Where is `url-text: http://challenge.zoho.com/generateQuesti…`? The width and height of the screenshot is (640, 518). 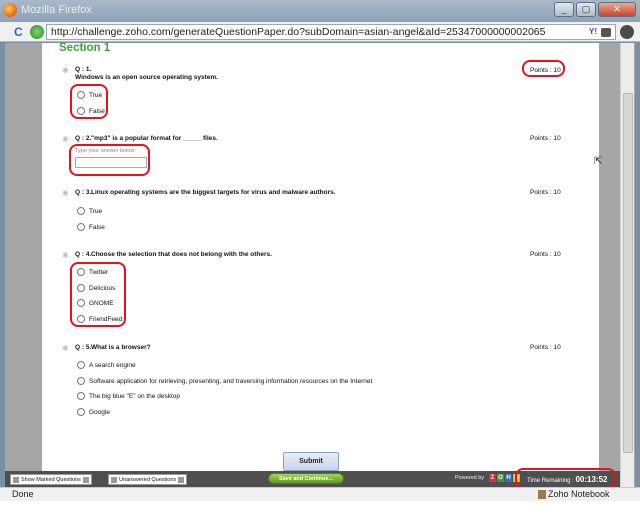 url-text: http://challenge.zoho.com/generateQuesti… is located at coordinates (298, 32).